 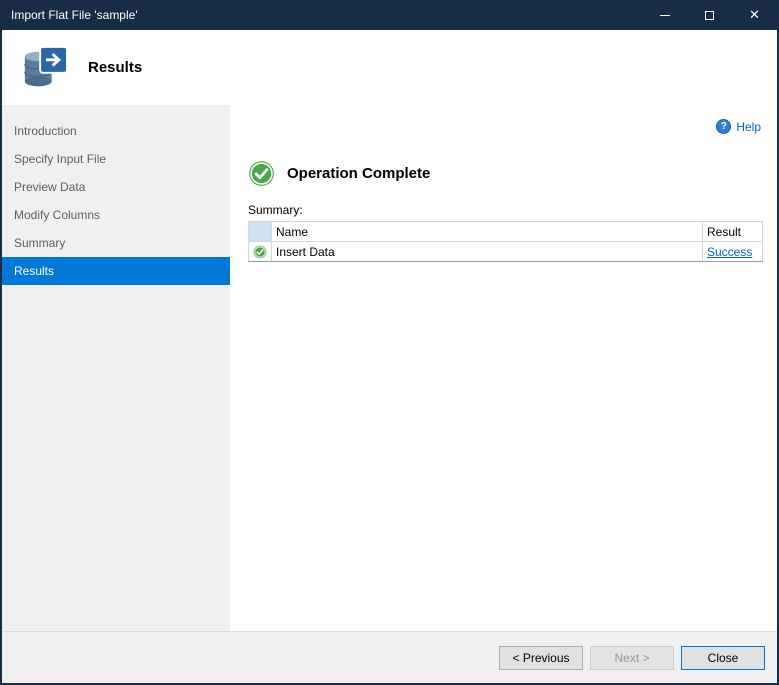 I want to click on help-icon: ?, so click(x=724, y=126).